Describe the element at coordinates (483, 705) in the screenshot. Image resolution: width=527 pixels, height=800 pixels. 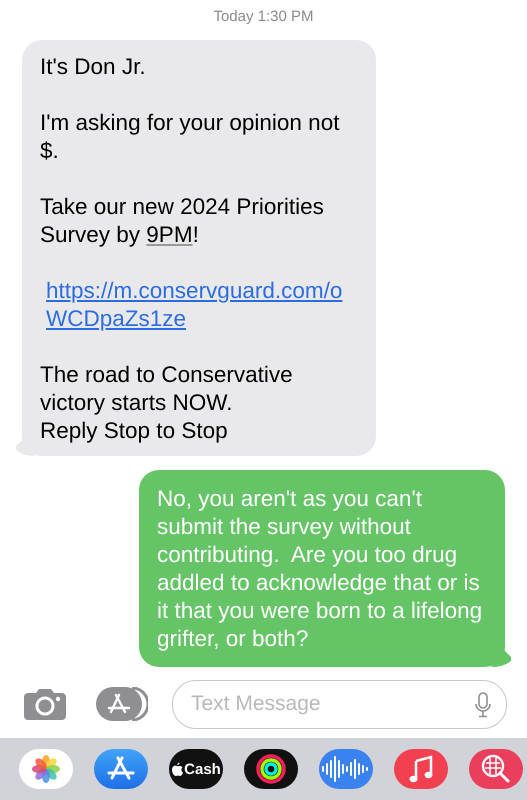
I see `microphone-icon` at that location.